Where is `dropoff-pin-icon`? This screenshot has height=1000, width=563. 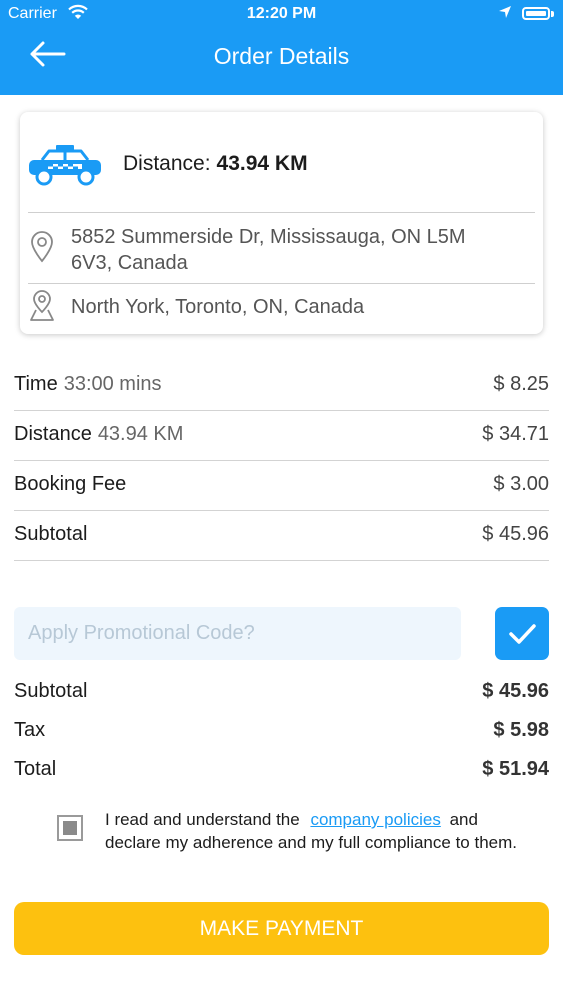 dropoff-pin-icon is located at coordinates (42, 306).